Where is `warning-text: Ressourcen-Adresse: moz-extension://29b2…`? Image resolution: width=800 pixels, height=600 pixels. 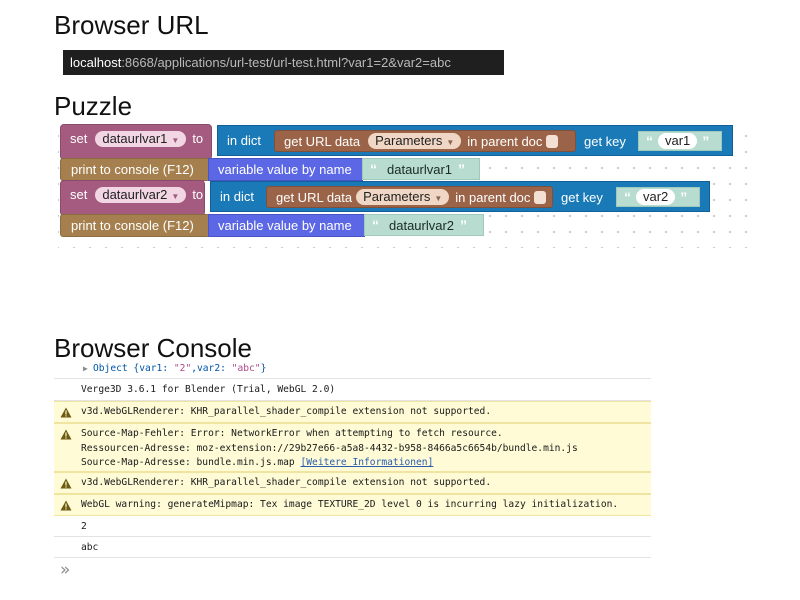 warning-text: Ressourcen-Adresse: moz-extension://29b2… is located at coordinates (329, 448).